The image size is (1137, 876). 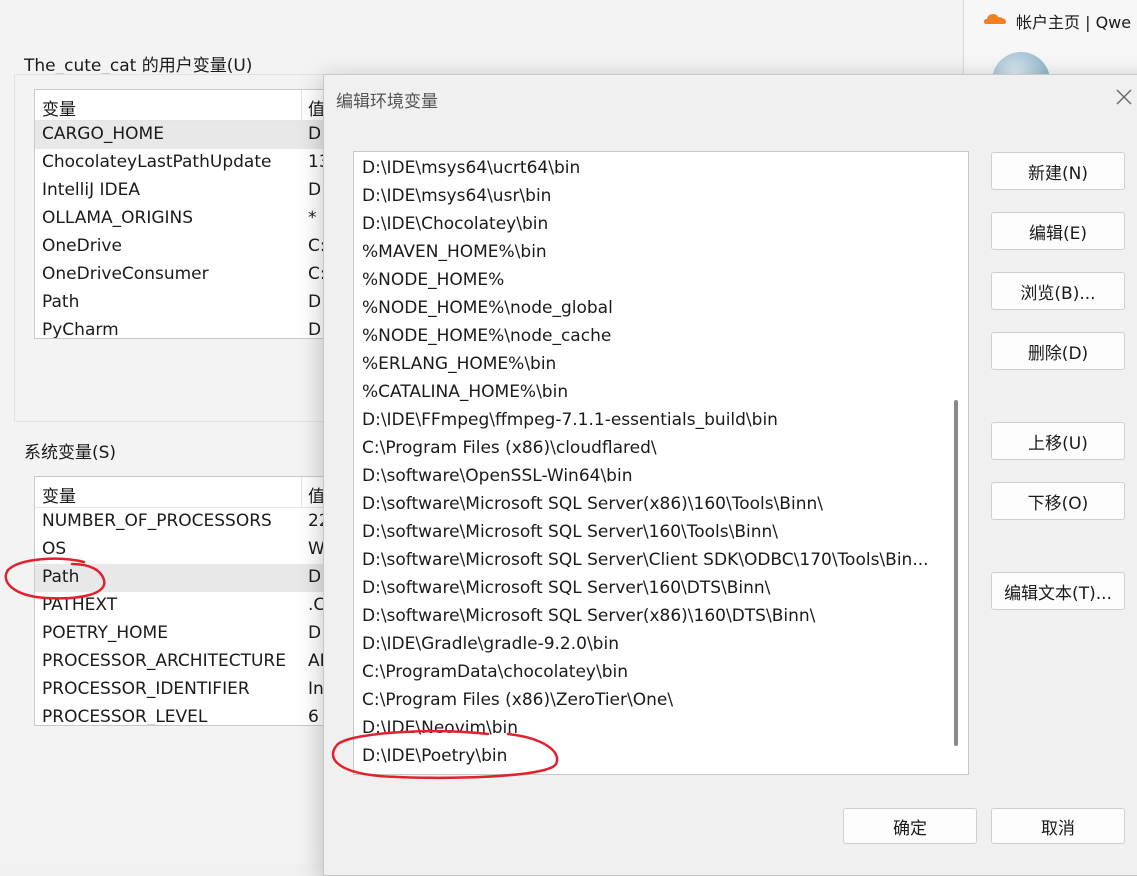 What do you see at coordinates (651, 700) in the screenshot?
I see `list-item: C:\Program Files (x86)\ZeroTier\One\` at bounding box center [651, 700].